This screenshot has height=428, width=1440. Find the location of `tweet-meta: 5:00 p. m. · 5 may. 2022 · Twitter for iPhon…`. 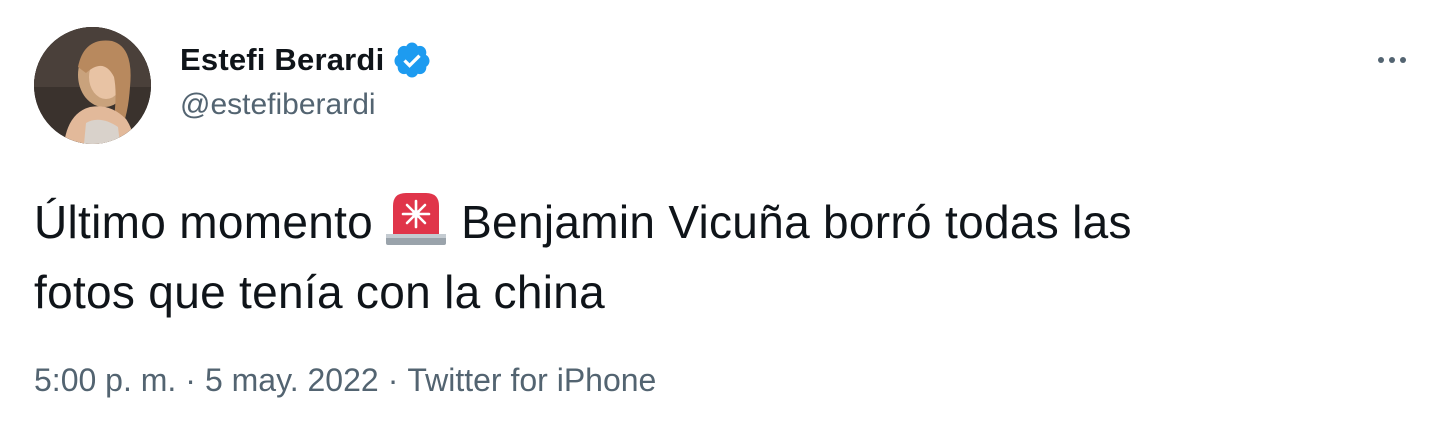

tweet-meta: 5:00 p. m. · 5 may. 2022 · Twitter for iPhon… is located at coordinates (345, 380).